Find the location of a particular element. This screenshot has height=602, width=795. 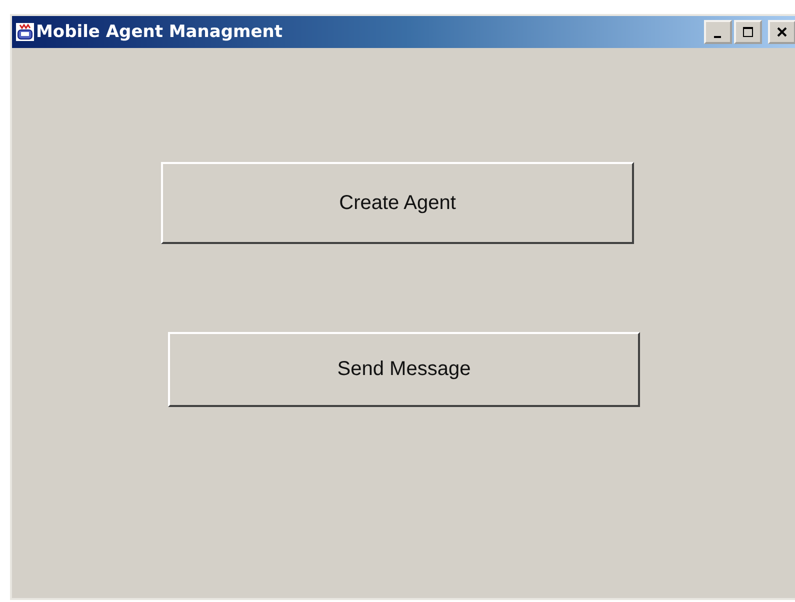

minimize-button is located at coordinates (718, 32).